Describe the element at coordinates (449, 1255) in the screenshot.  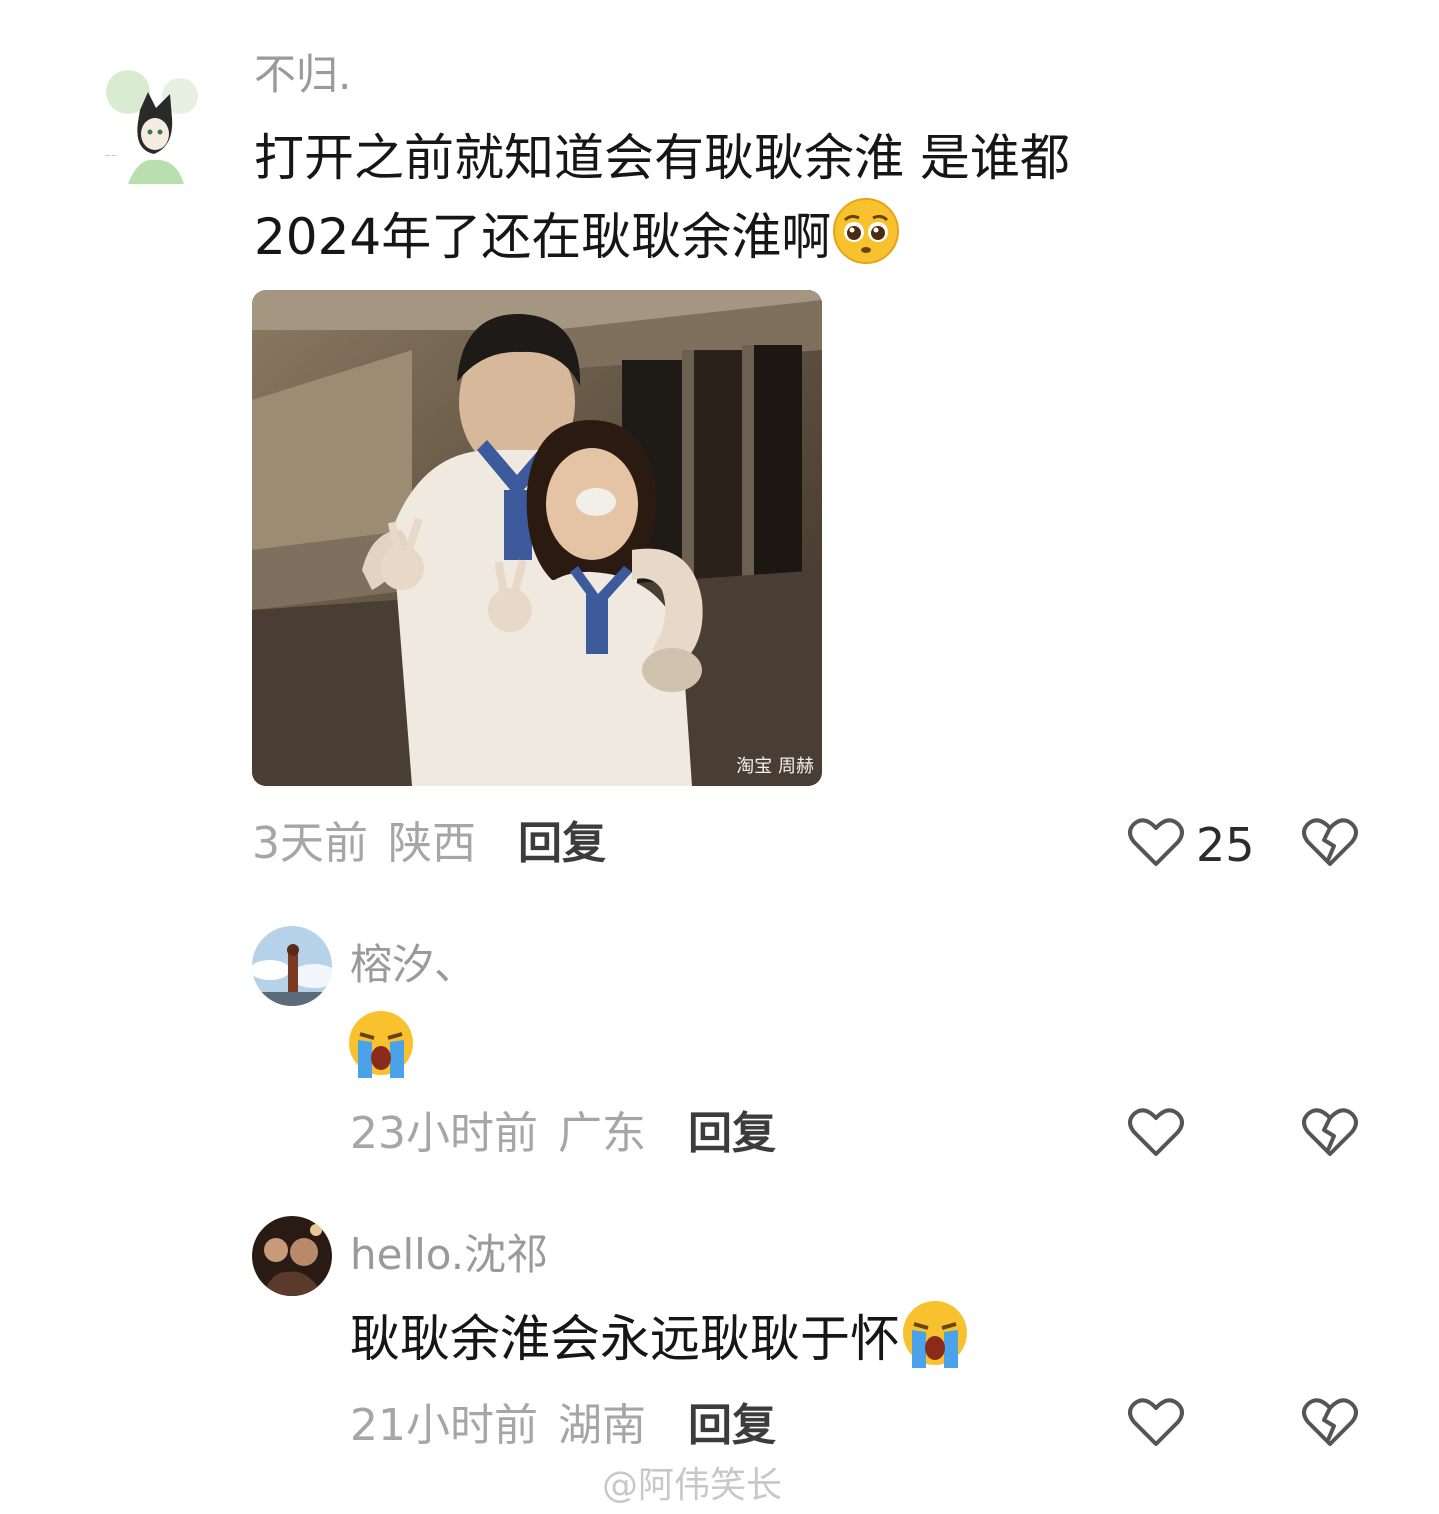
I see `username: hello.沈祁` at that location.